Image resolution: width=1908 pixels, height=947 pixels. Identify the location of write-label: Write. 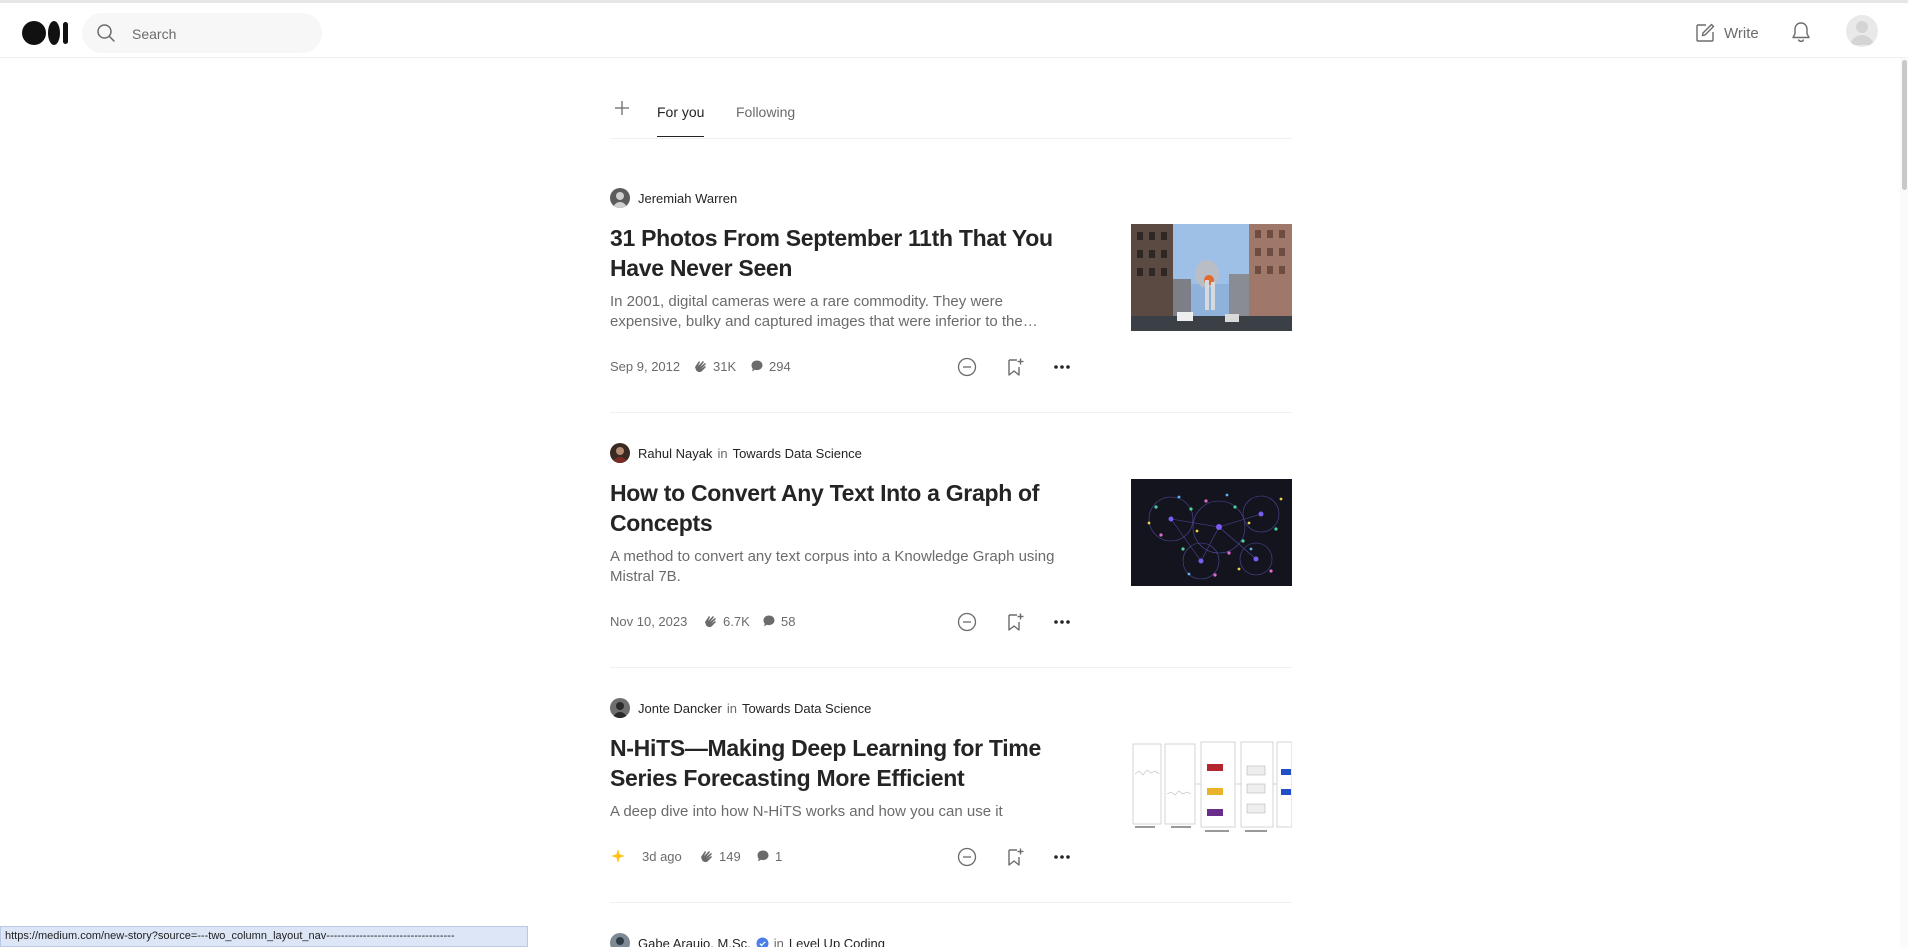
(1741, 33).